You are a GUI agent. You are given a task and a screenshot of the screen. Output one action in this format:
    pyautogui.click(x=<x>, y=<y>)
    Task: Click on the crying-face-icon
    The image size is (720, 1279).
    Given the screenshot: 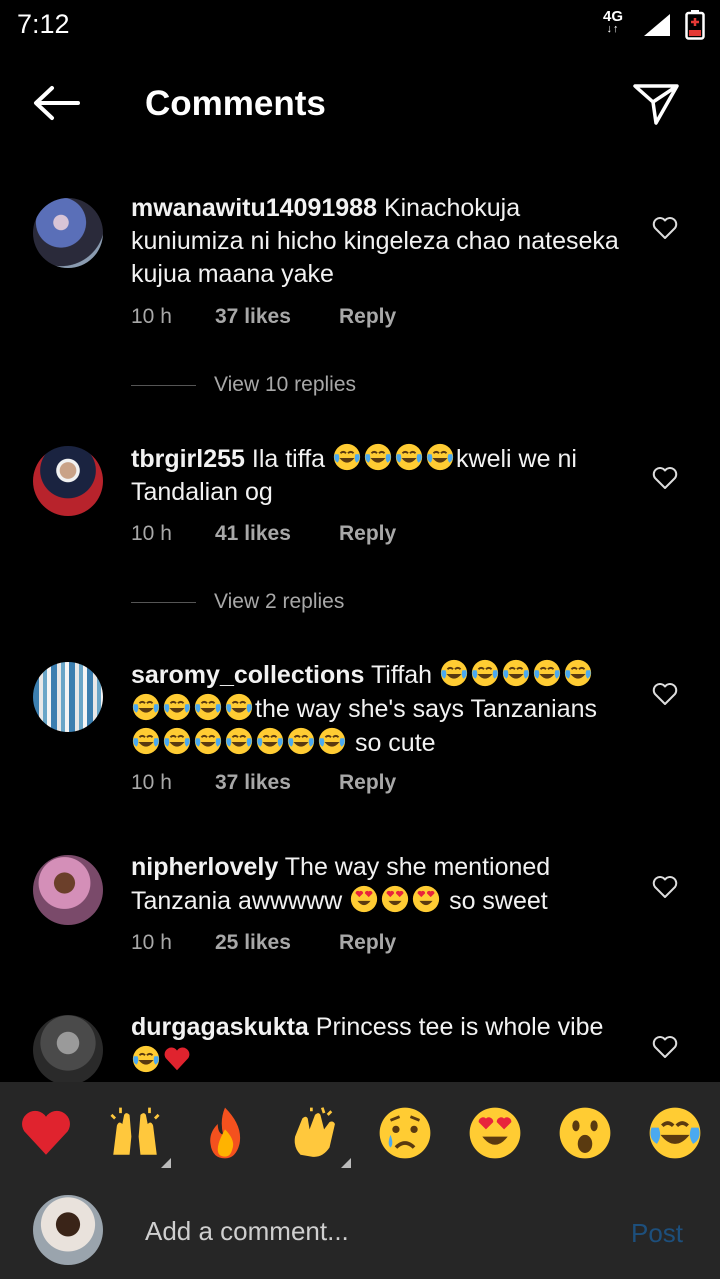 What is the action you would take?
    pyautogui.click(x=405, y=1133)
    